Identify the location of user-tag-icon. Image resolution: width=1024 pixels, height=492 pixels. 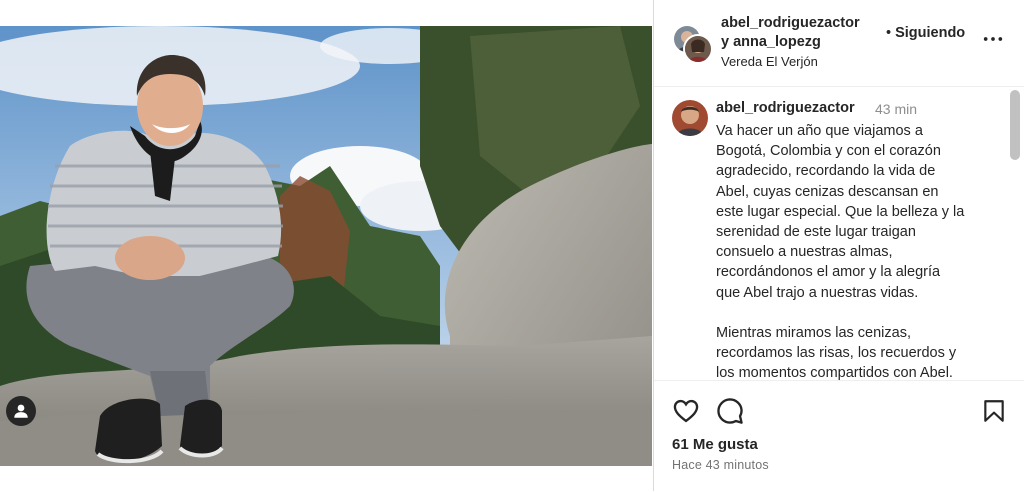
(21, 411).